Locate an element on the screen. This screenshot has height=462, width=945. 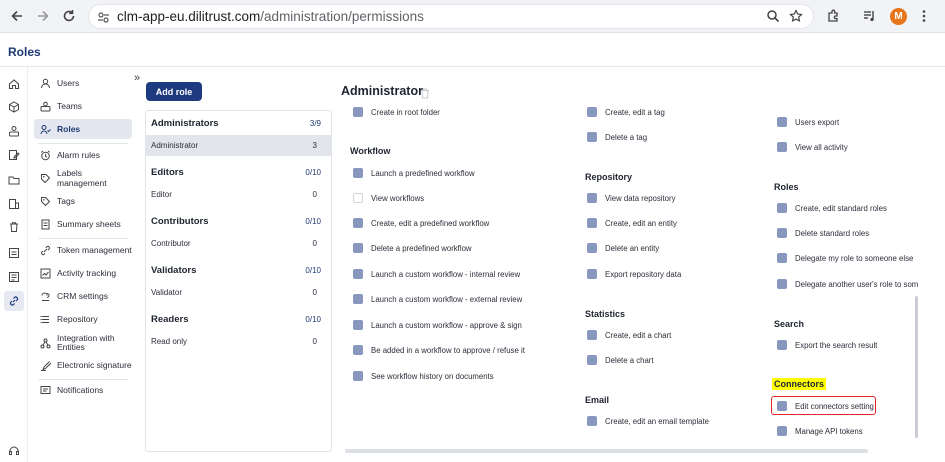
role-group-readers: Readers 0/10 is located at coordinates (238, 320).